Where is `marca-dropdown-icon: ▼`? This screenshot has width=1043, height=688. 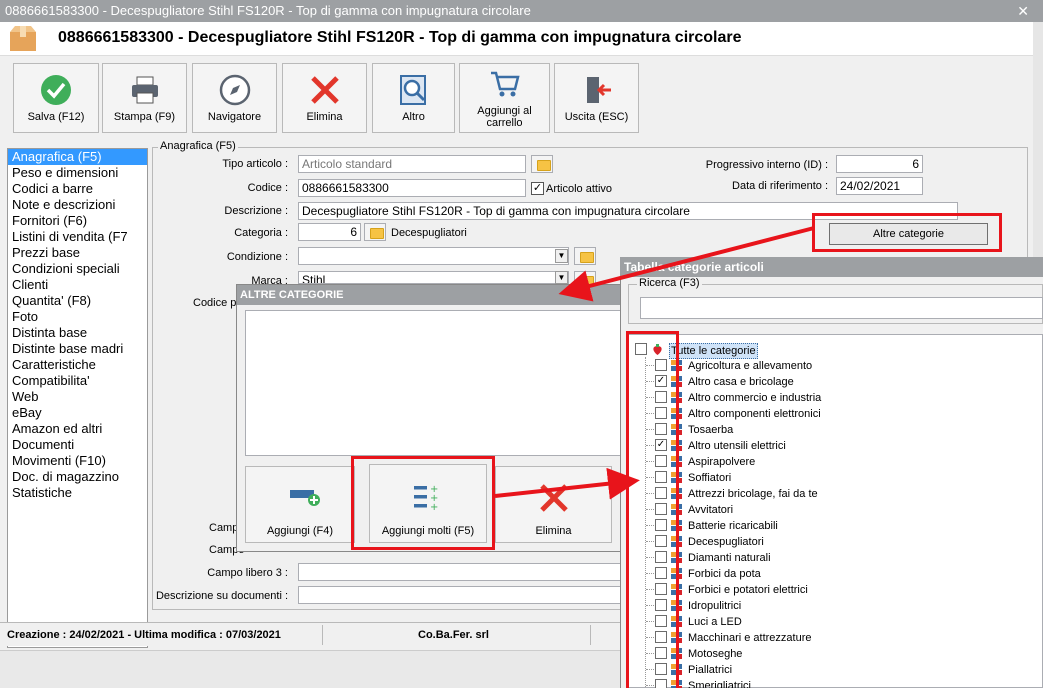 marca-dropdown-icon: ▼ is located at coordinates (561, 277).